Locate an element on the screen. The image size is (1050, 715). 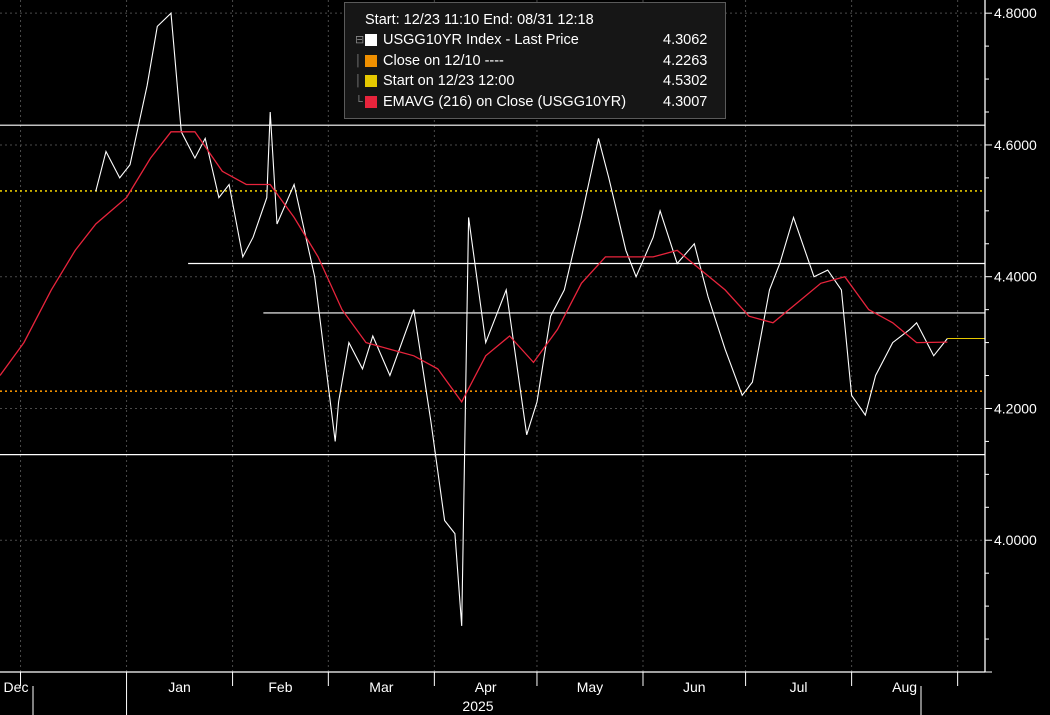
legend-entry-ema: └ EMAVG (216) on Close (USGG10YR) 4.3007 is located at coordinates (540, 102).